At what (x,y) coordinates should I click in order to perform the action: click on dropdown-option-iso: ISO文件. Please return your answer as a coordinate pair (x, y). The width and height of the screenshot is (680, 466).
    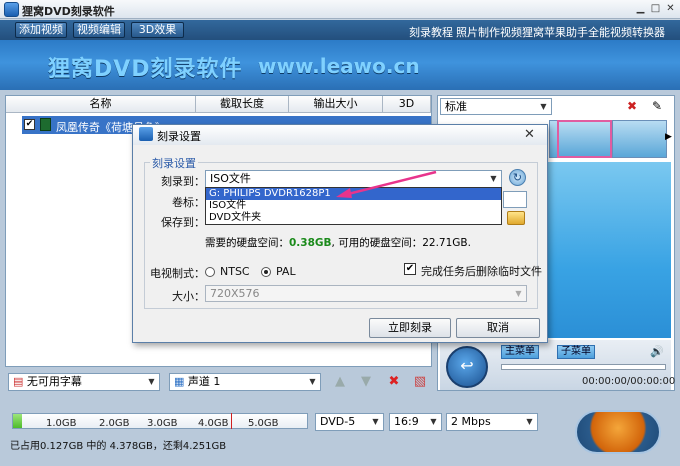
    Looking at the image, I should click on (353, 206).